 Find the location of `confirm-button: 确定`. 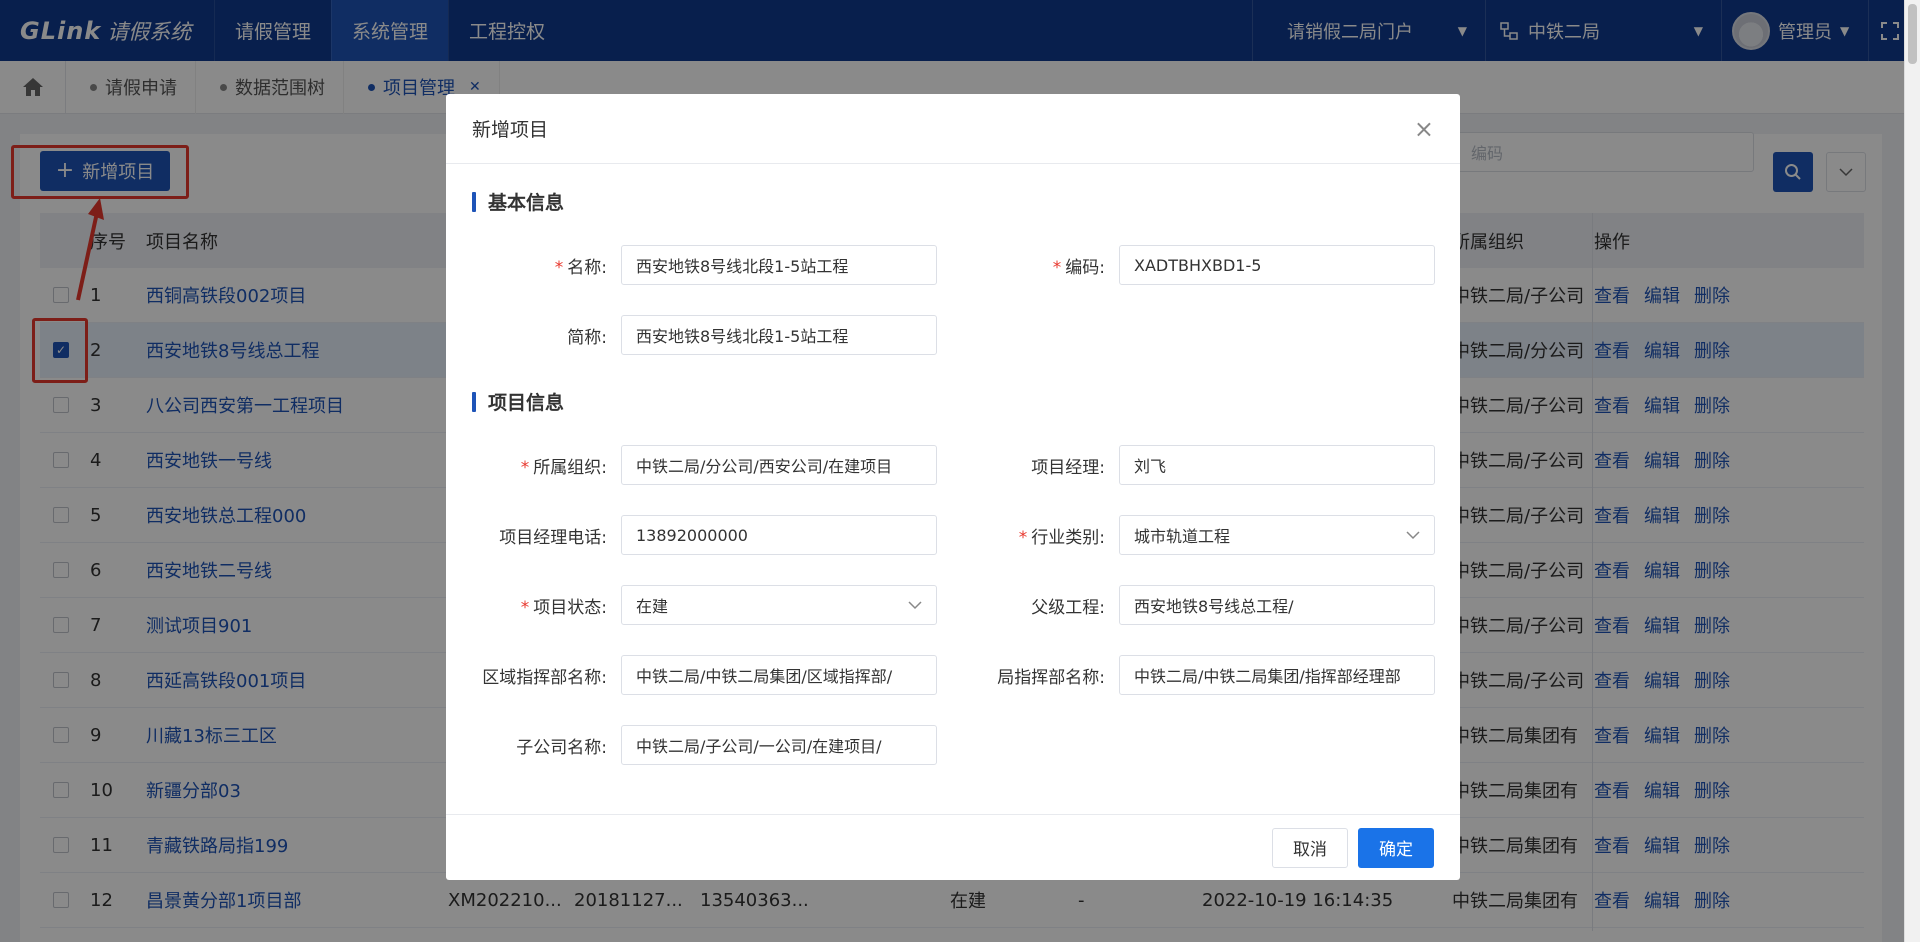

confirm-button: 确定 is located at coordinates (1396, 847).